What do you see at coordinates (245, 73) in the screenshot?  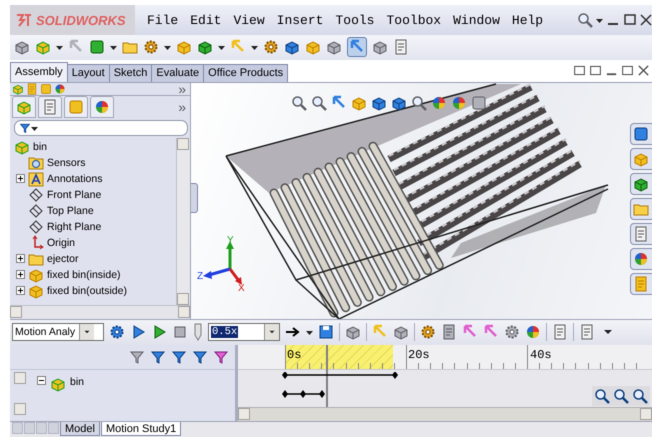 I see `ribbon-tab: Office Products` at bounding box center [245, 73].